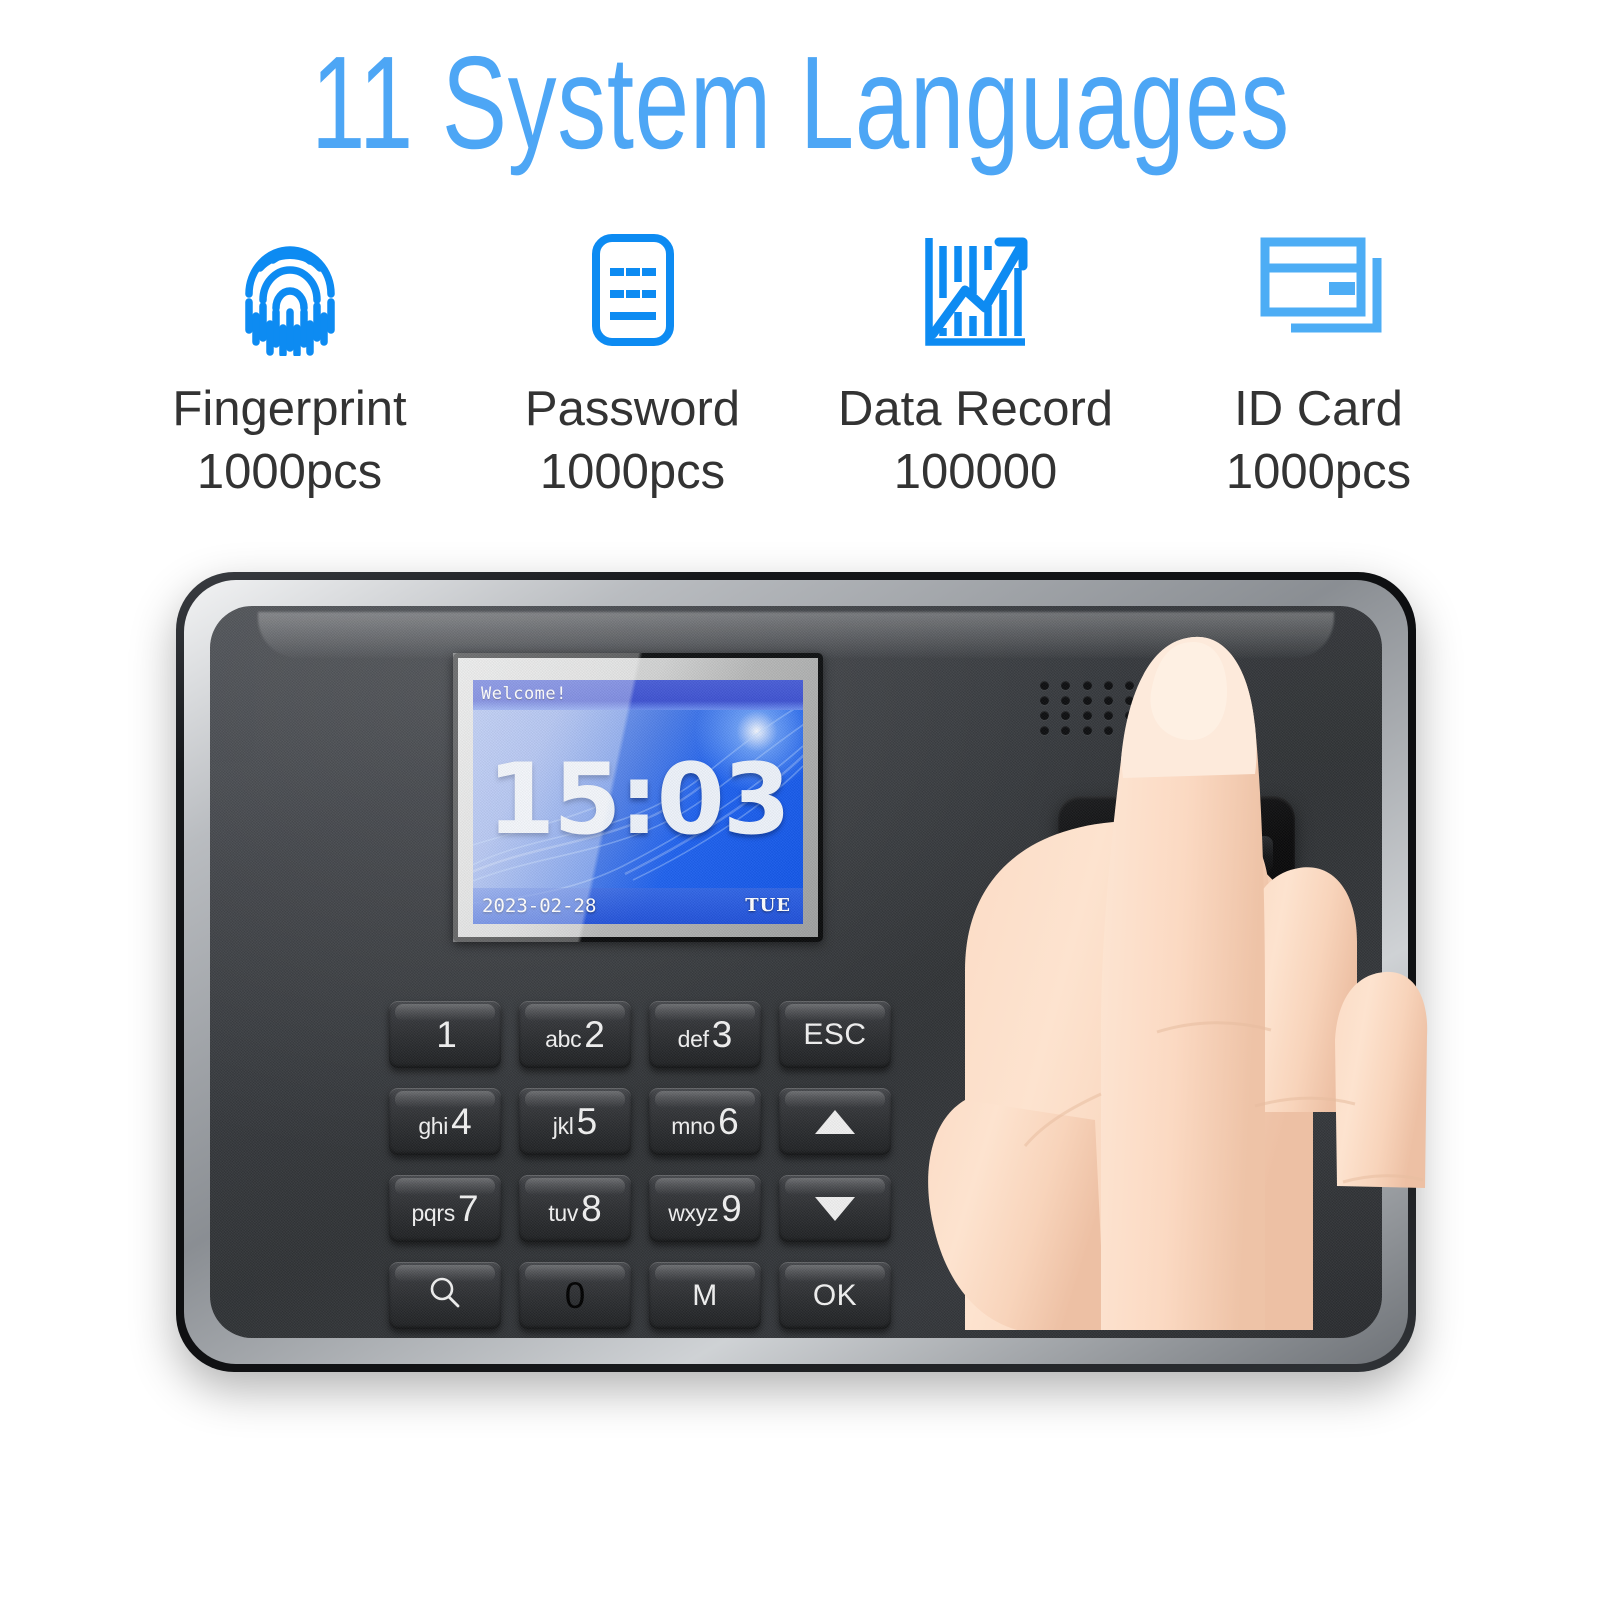 The image size is (1601, 1601). Describe the element at coordinates (468, 1208) in the screenshot. I see `key-digit: 7` at that location.